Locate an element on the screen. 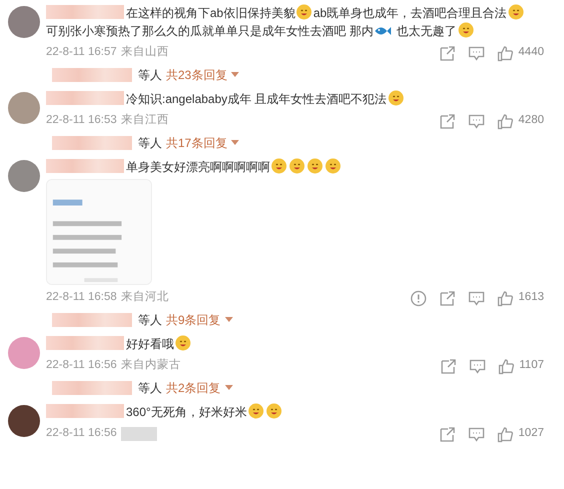  comment-text: 好好看哦 is located at coordinates (150, 344).